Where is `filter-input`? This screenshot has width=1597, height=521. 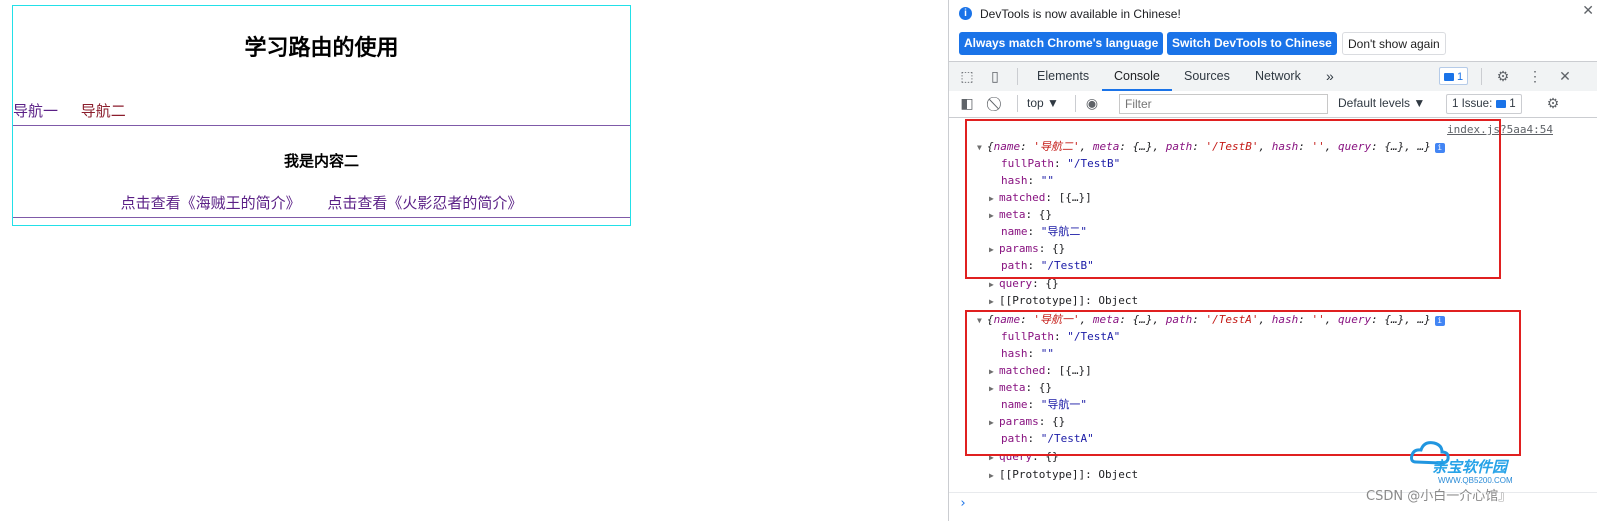 filter-input is located at coordinates (1223, 104).